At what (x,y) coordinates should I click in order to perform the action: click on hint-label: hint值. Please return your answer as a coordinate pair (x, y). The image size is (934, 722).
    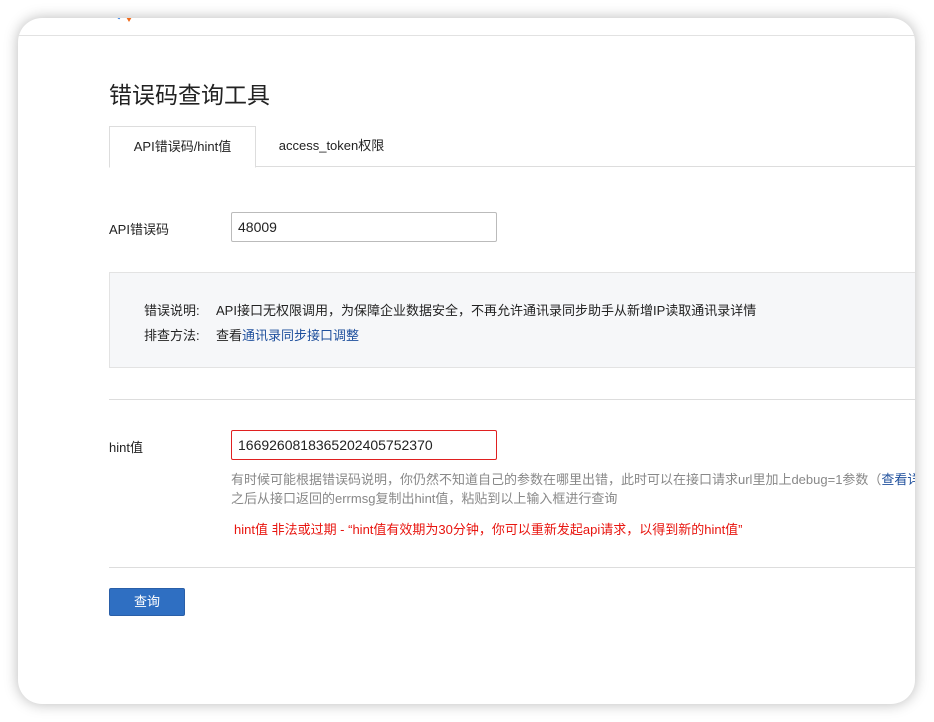
    Looking at the image, I should click on (126, 447).